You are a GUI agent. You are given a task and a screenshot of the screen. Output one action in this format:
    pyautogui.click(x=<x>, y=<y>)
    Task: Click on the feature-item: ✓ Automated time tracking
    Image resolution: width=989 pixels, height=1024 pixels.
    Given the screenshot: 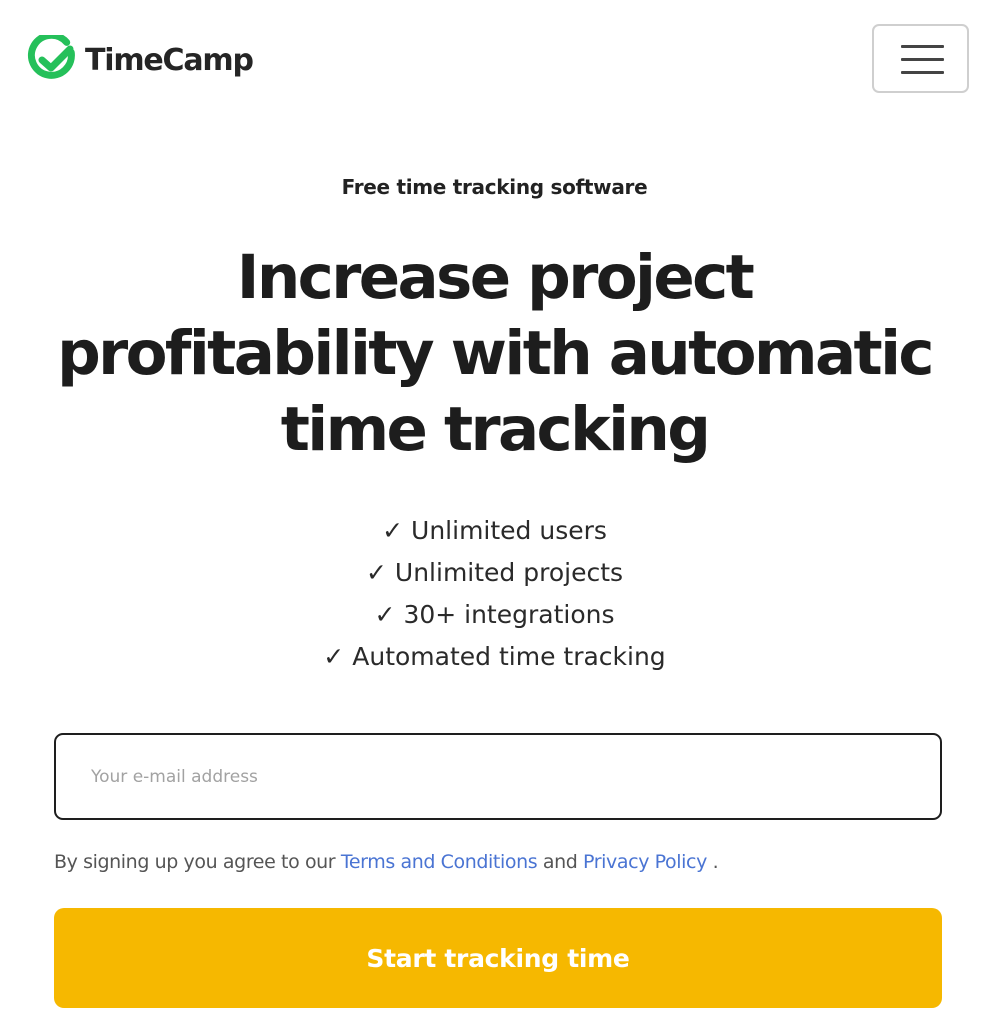 What is the action you would take?
    pyautogui.click(x=494, y=657)
    